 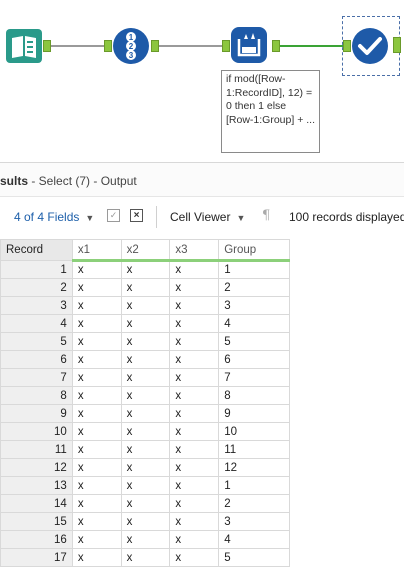 What do you see at coordinates (36, 557) in the screenshot?
I see `record-cell: 17` at bounding box center [36, 557].